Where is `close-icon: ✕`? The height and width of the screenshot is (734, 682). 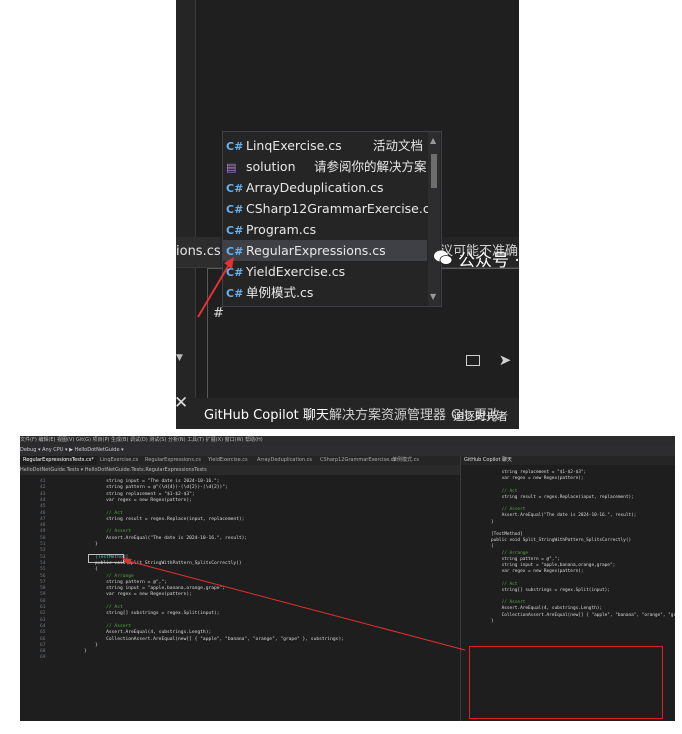
close-icon: ✕ is located at coordinates (182, 403).